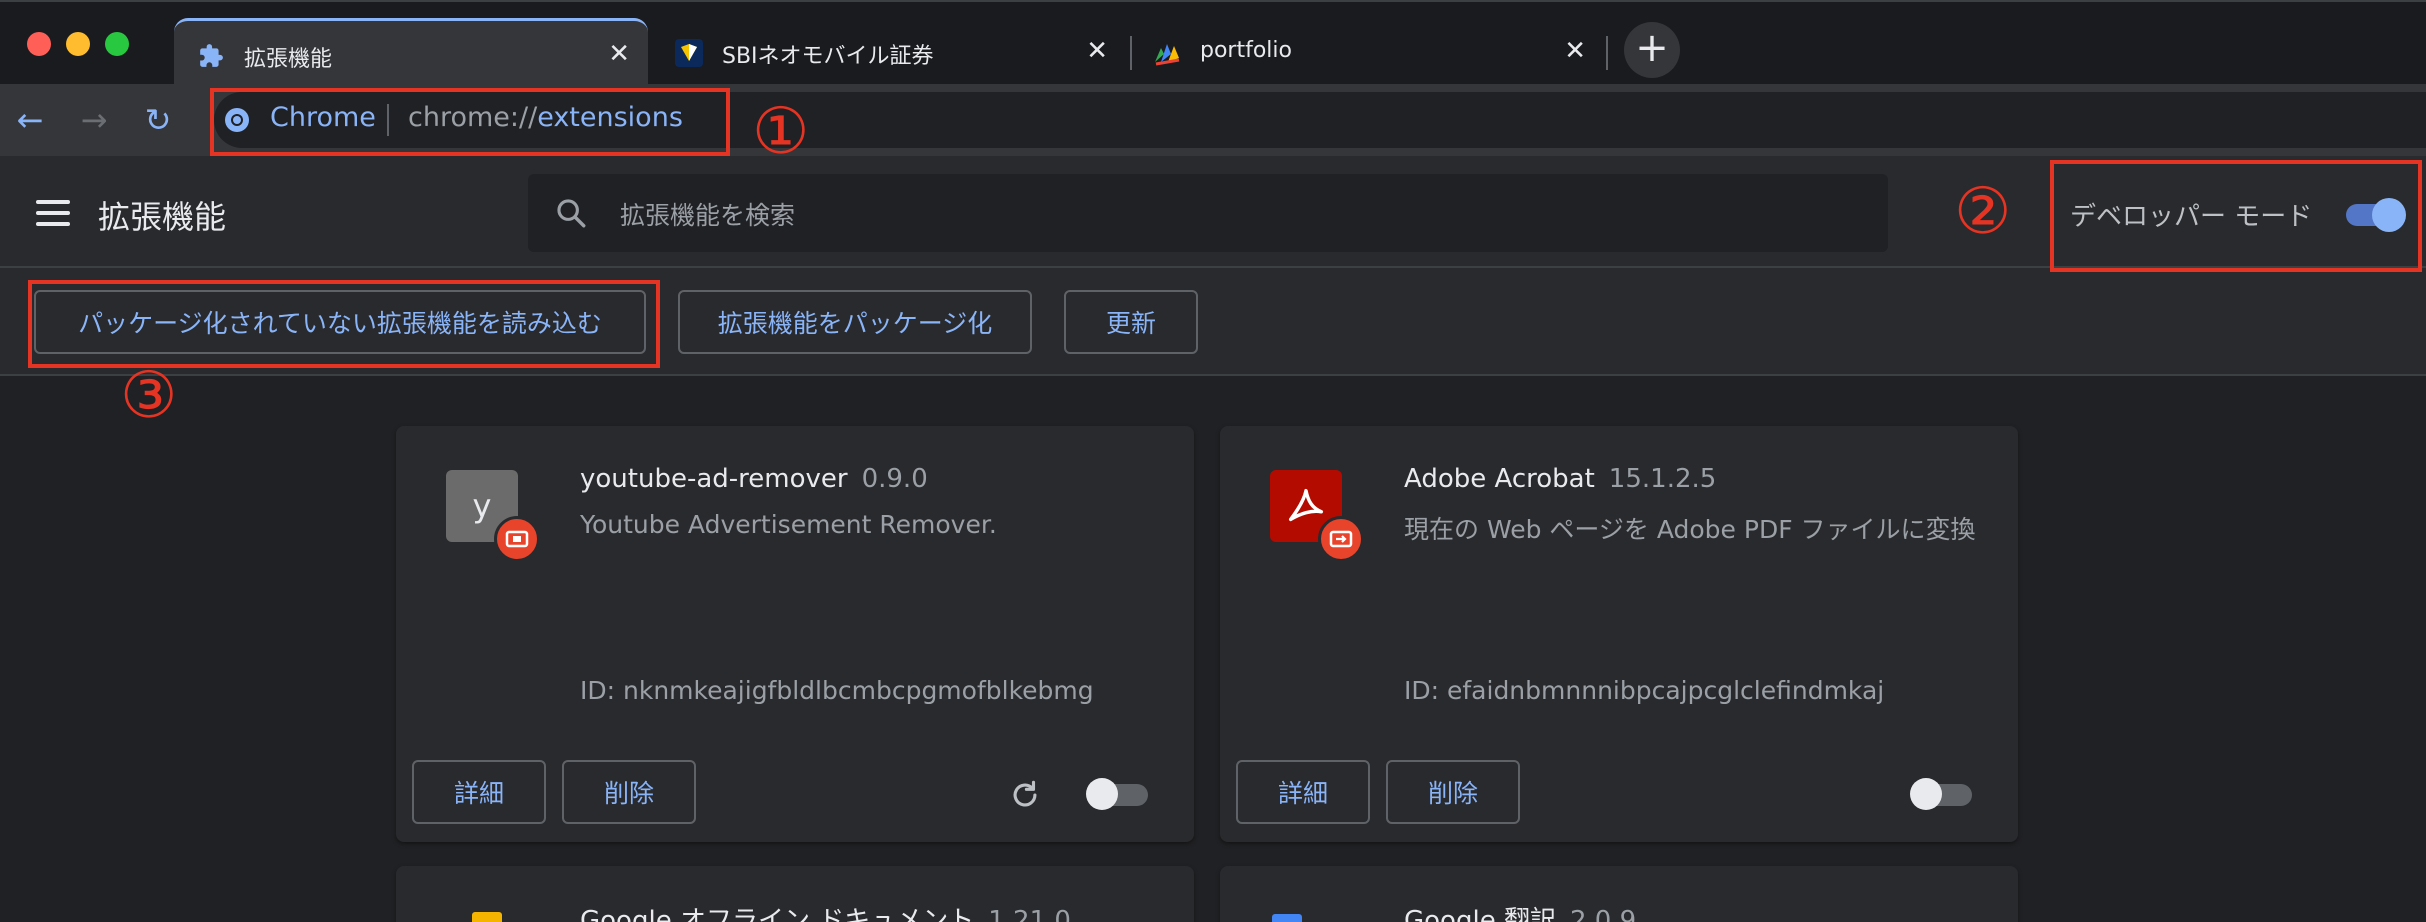  Describe the element at coordinates (158, 120) in the screenshot. I see `reload-icon: ↻` at that location.